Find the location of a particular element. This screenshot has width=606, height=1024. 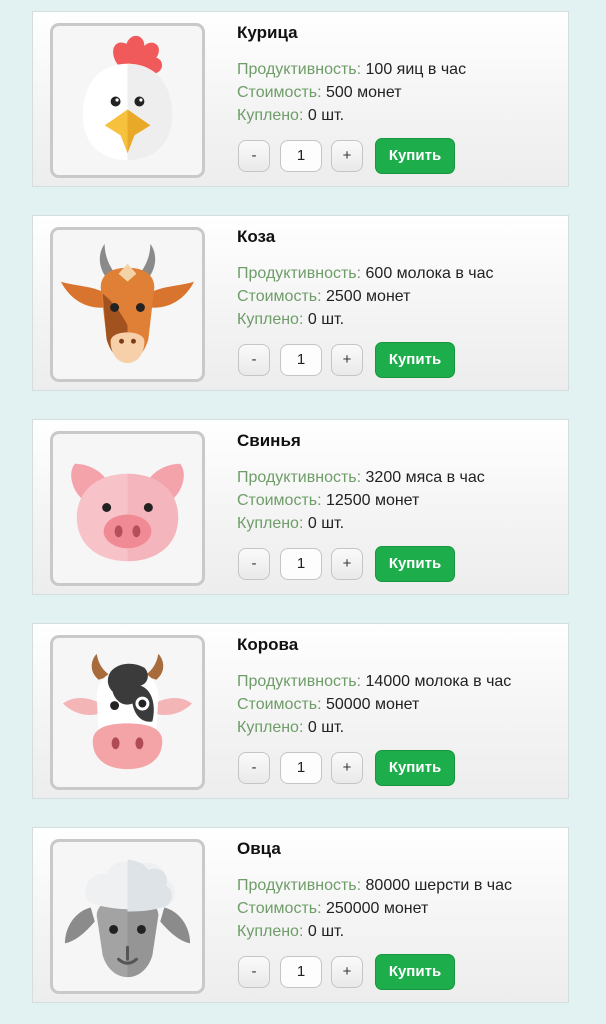

productivity-line: Продуктивность: 14000 молока в час is located at coordinates (397, 681).